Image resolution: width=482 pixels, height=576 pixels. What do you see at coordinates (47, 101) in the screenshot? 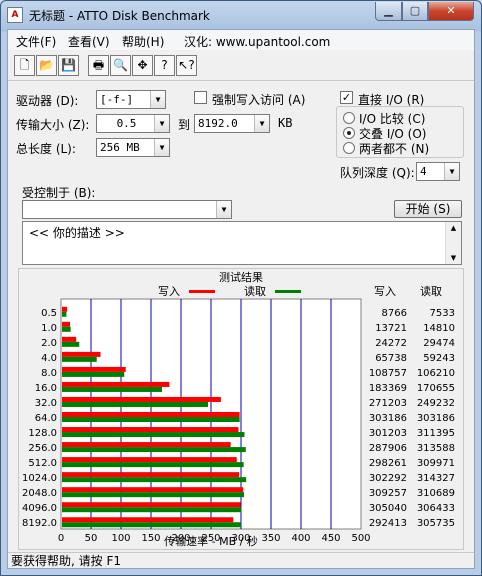
I see `drive-label: 驱动器 (D):` at bounding box center [47, 101].